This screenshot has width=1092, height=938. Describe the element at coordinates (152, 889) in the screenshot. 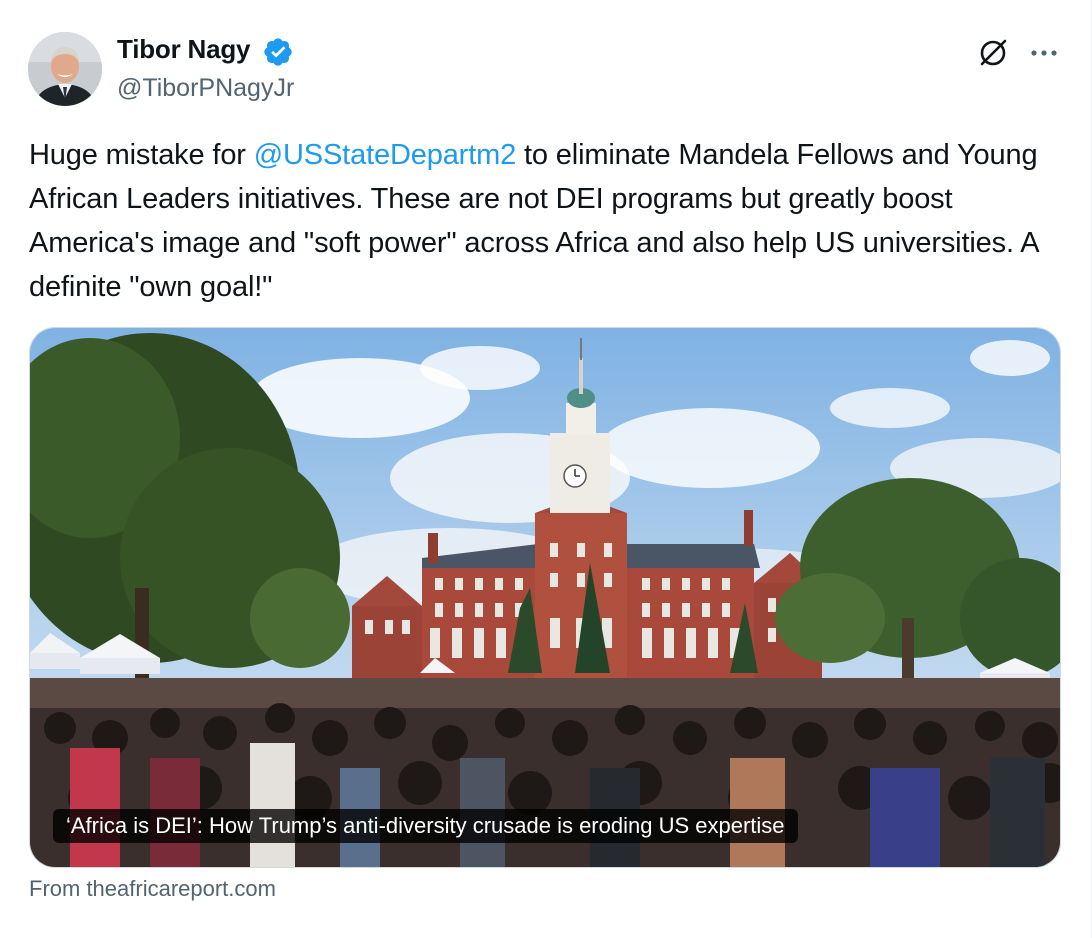

I see `card-source: From theafricareport.com` at that location.